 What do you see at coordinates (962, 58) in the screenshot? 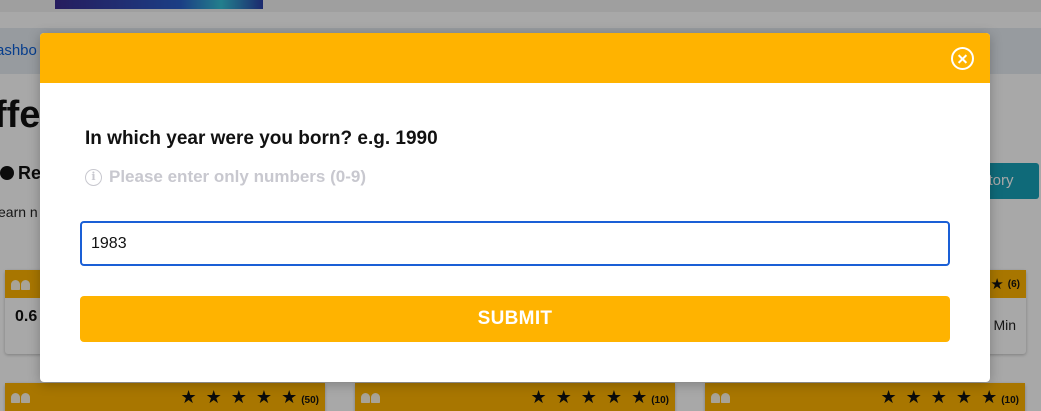
I see `close-icon` at bounding box center [962, 58].